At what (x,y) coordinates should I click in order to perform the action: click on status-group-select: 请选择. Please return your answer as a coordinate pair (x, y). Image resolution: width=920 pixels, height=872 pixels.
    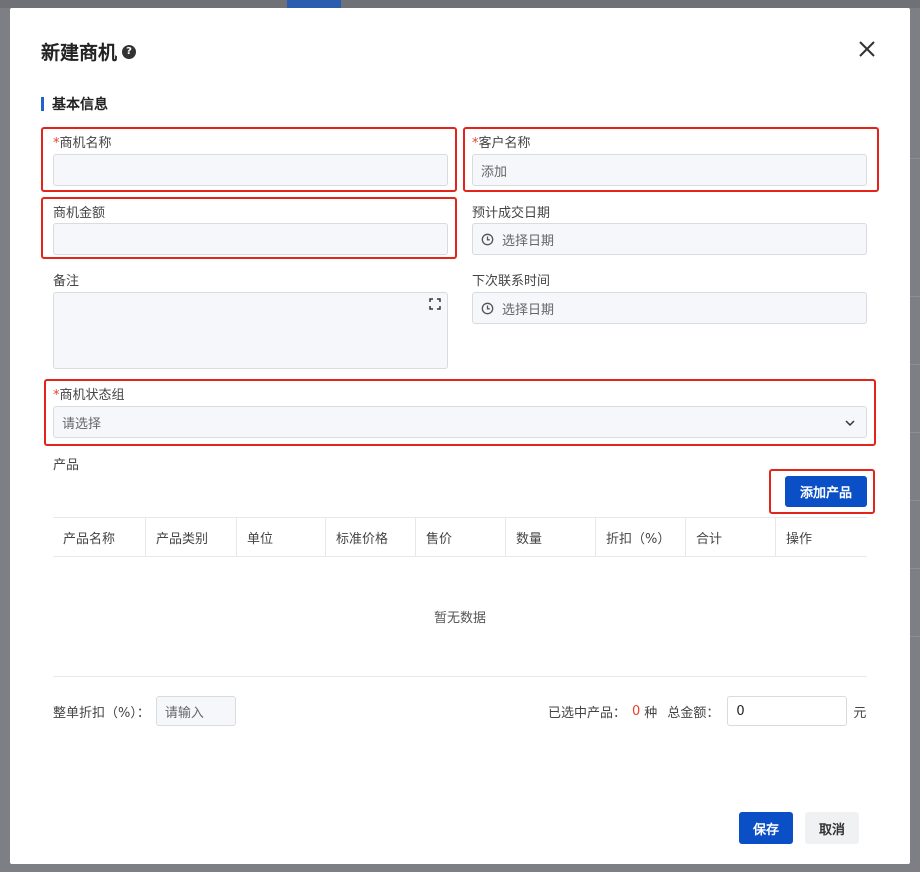
    Looking at the image, I should click on (460, 422).